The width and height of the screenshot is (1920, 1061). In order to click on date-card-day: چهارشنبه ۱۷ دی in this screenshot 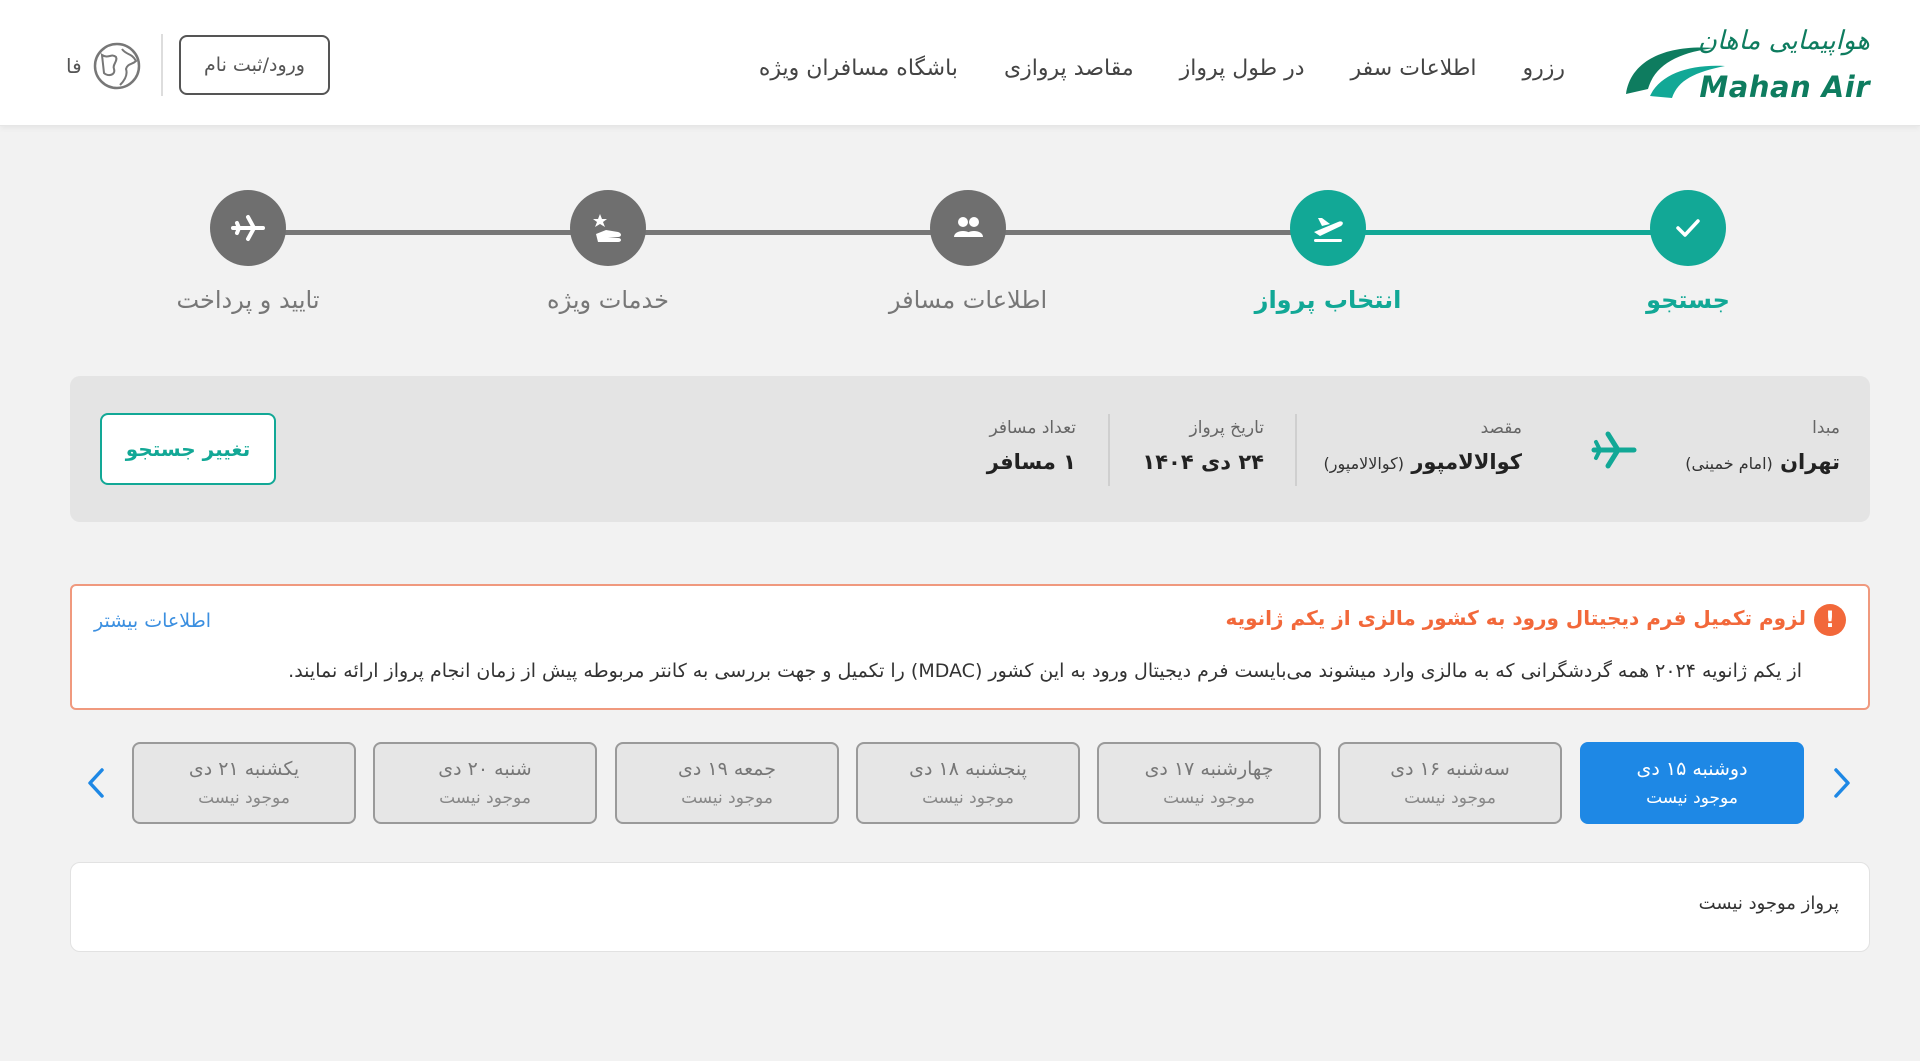, I will do `click(1209, 769)`.